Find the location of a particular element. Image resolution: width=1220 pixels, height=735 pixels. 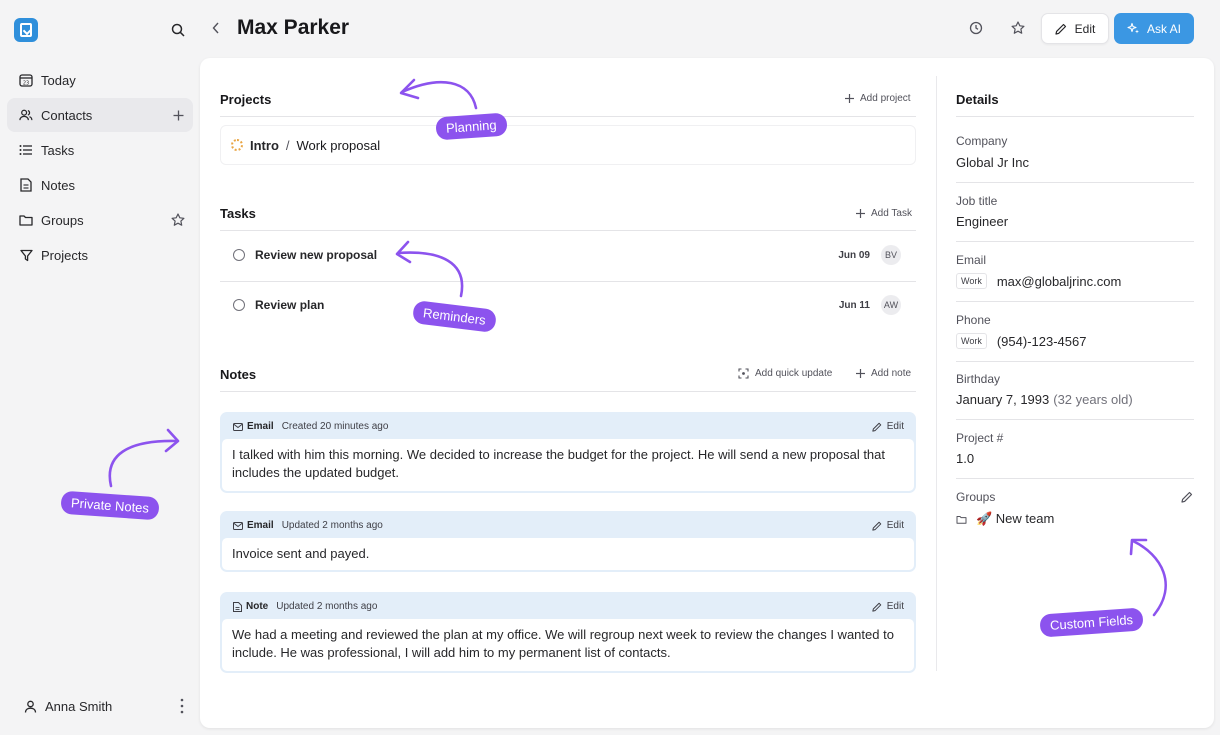

search-icon is located at coordinates (178, 30).